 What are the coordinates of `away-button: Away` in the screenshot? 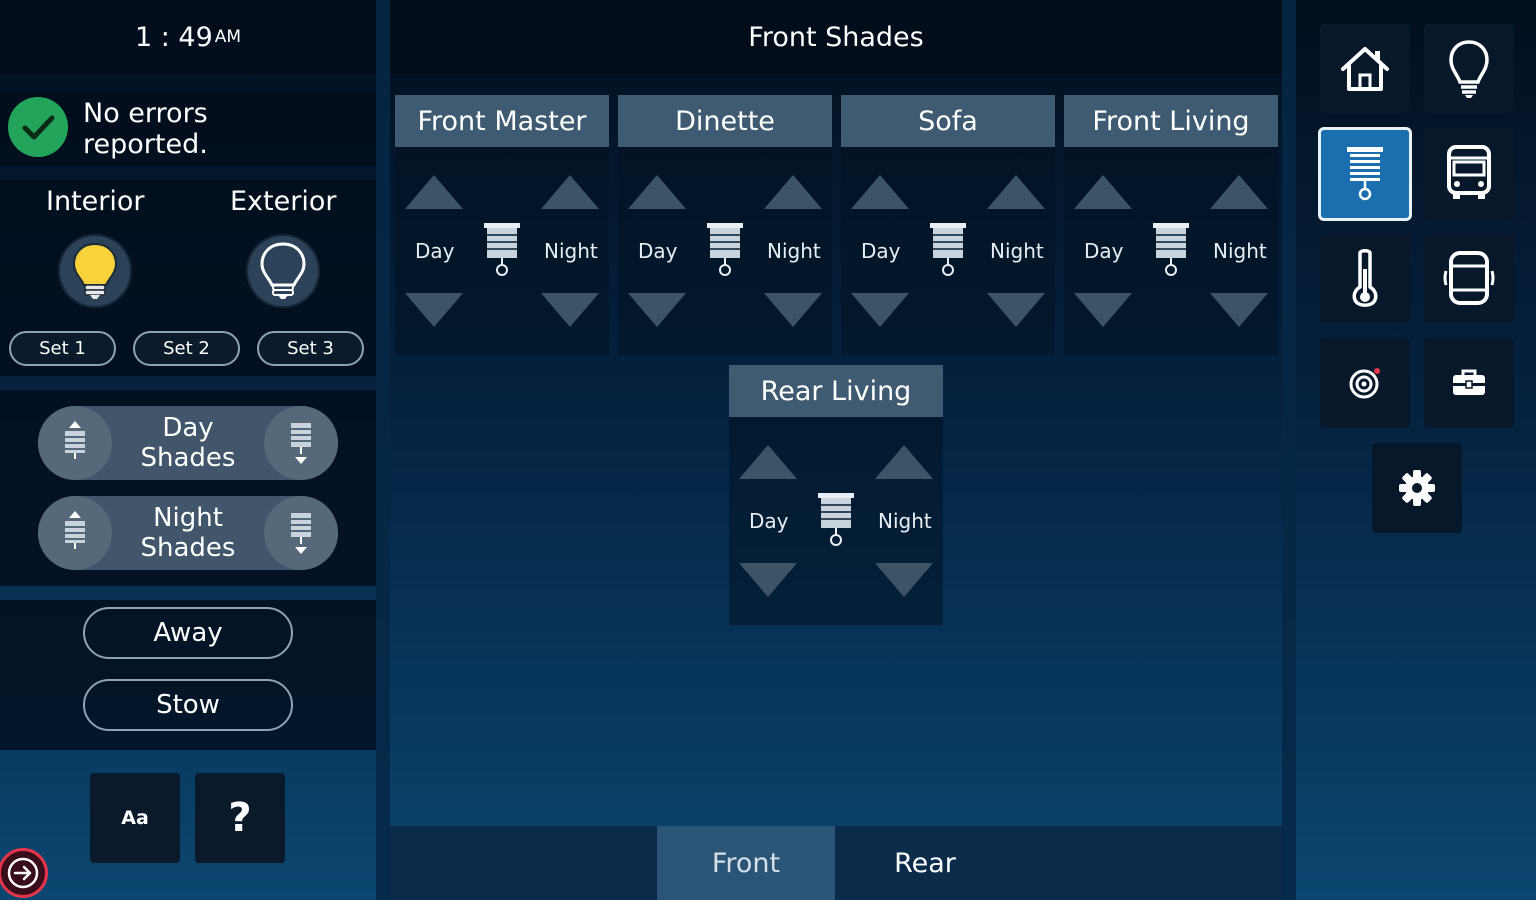 It's located at (188, 633).